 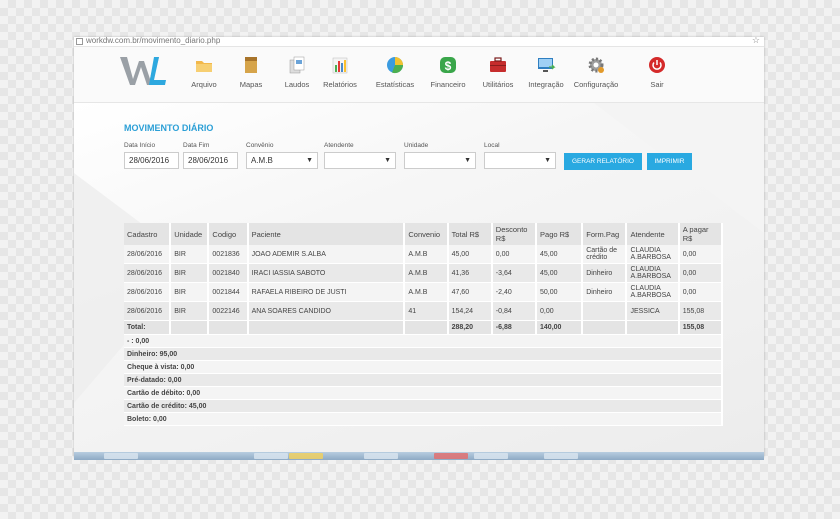 What do you see at coordinates (326, 273) in the screenshot?
I see `table-cell: IRACI IASSIA SABOTO` at bounding box center [326, 273].